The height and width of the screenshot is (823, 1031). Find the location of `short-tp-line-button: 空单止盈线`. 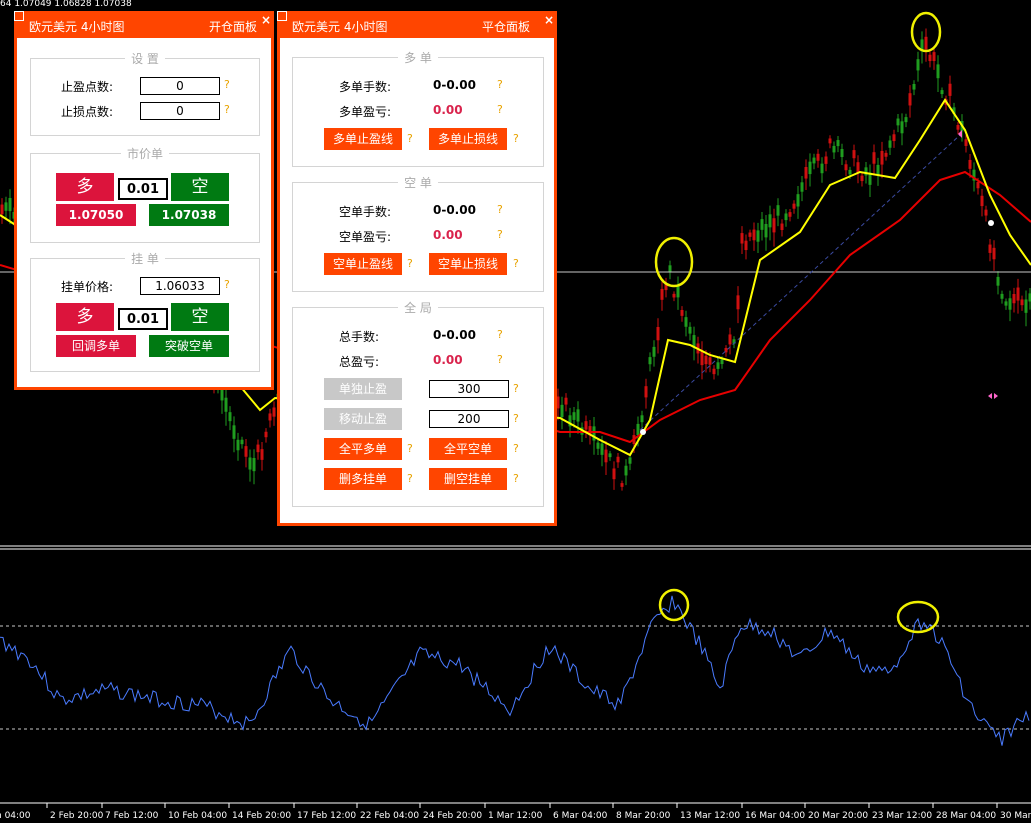

short-tp-line-button: 空单止盈线 is located at coordinates (363, 264).